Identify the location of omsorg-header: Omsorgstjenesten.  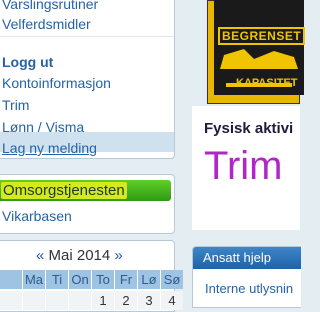
(85, 190).